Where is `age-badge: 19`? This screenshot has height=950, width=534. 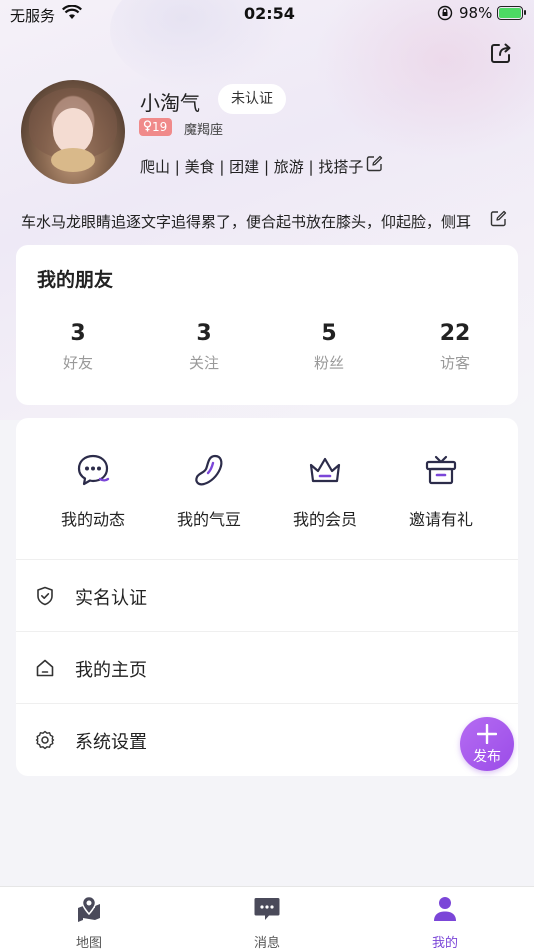
age-badge: 19 is located at coordinates (156, 127).